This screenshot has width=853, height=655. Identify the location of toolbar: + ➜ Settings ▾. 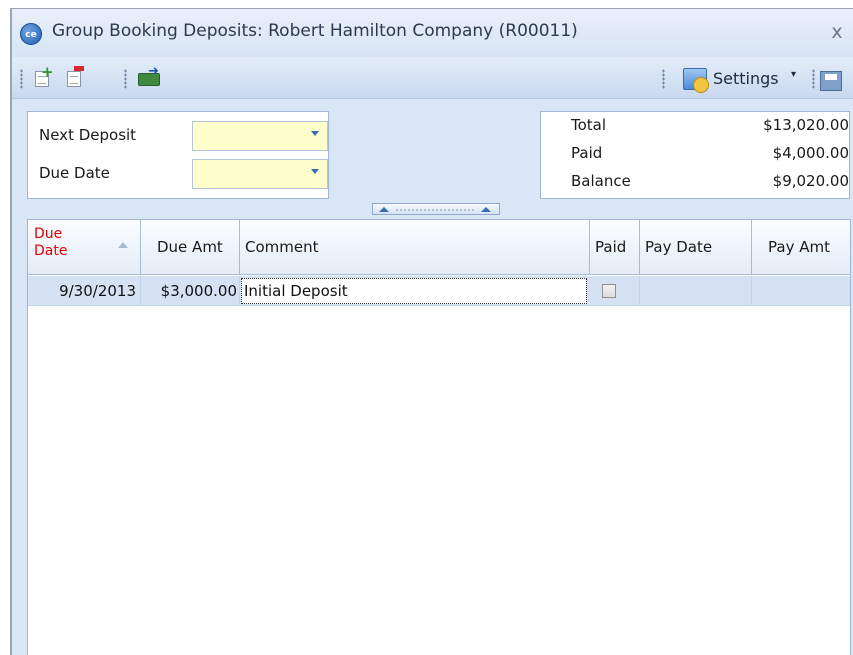
(432, 78).